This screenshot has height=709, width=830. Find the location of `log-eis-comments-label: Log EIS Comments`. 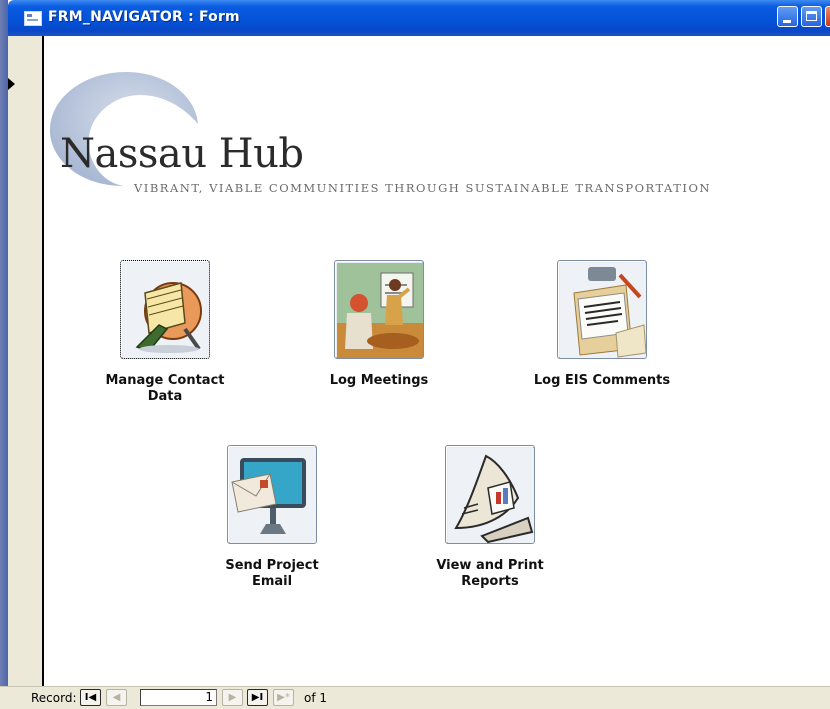

log-eis-comments-label: Log EIS Comments is located at coordinates (602, 381).